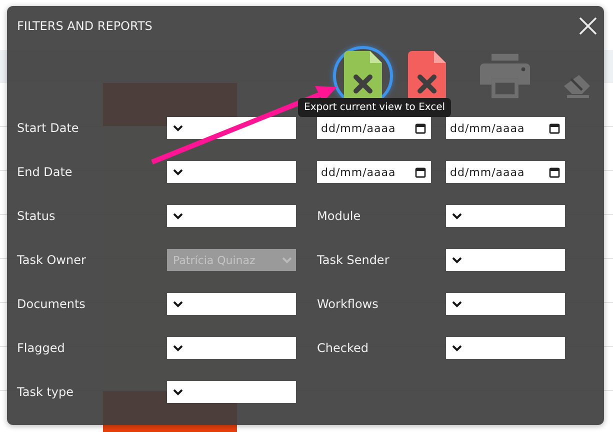 This screenshot has height=432, width=613. I want to click on dialog-title: FILTERS AND REPORTS, so click(84, 26).